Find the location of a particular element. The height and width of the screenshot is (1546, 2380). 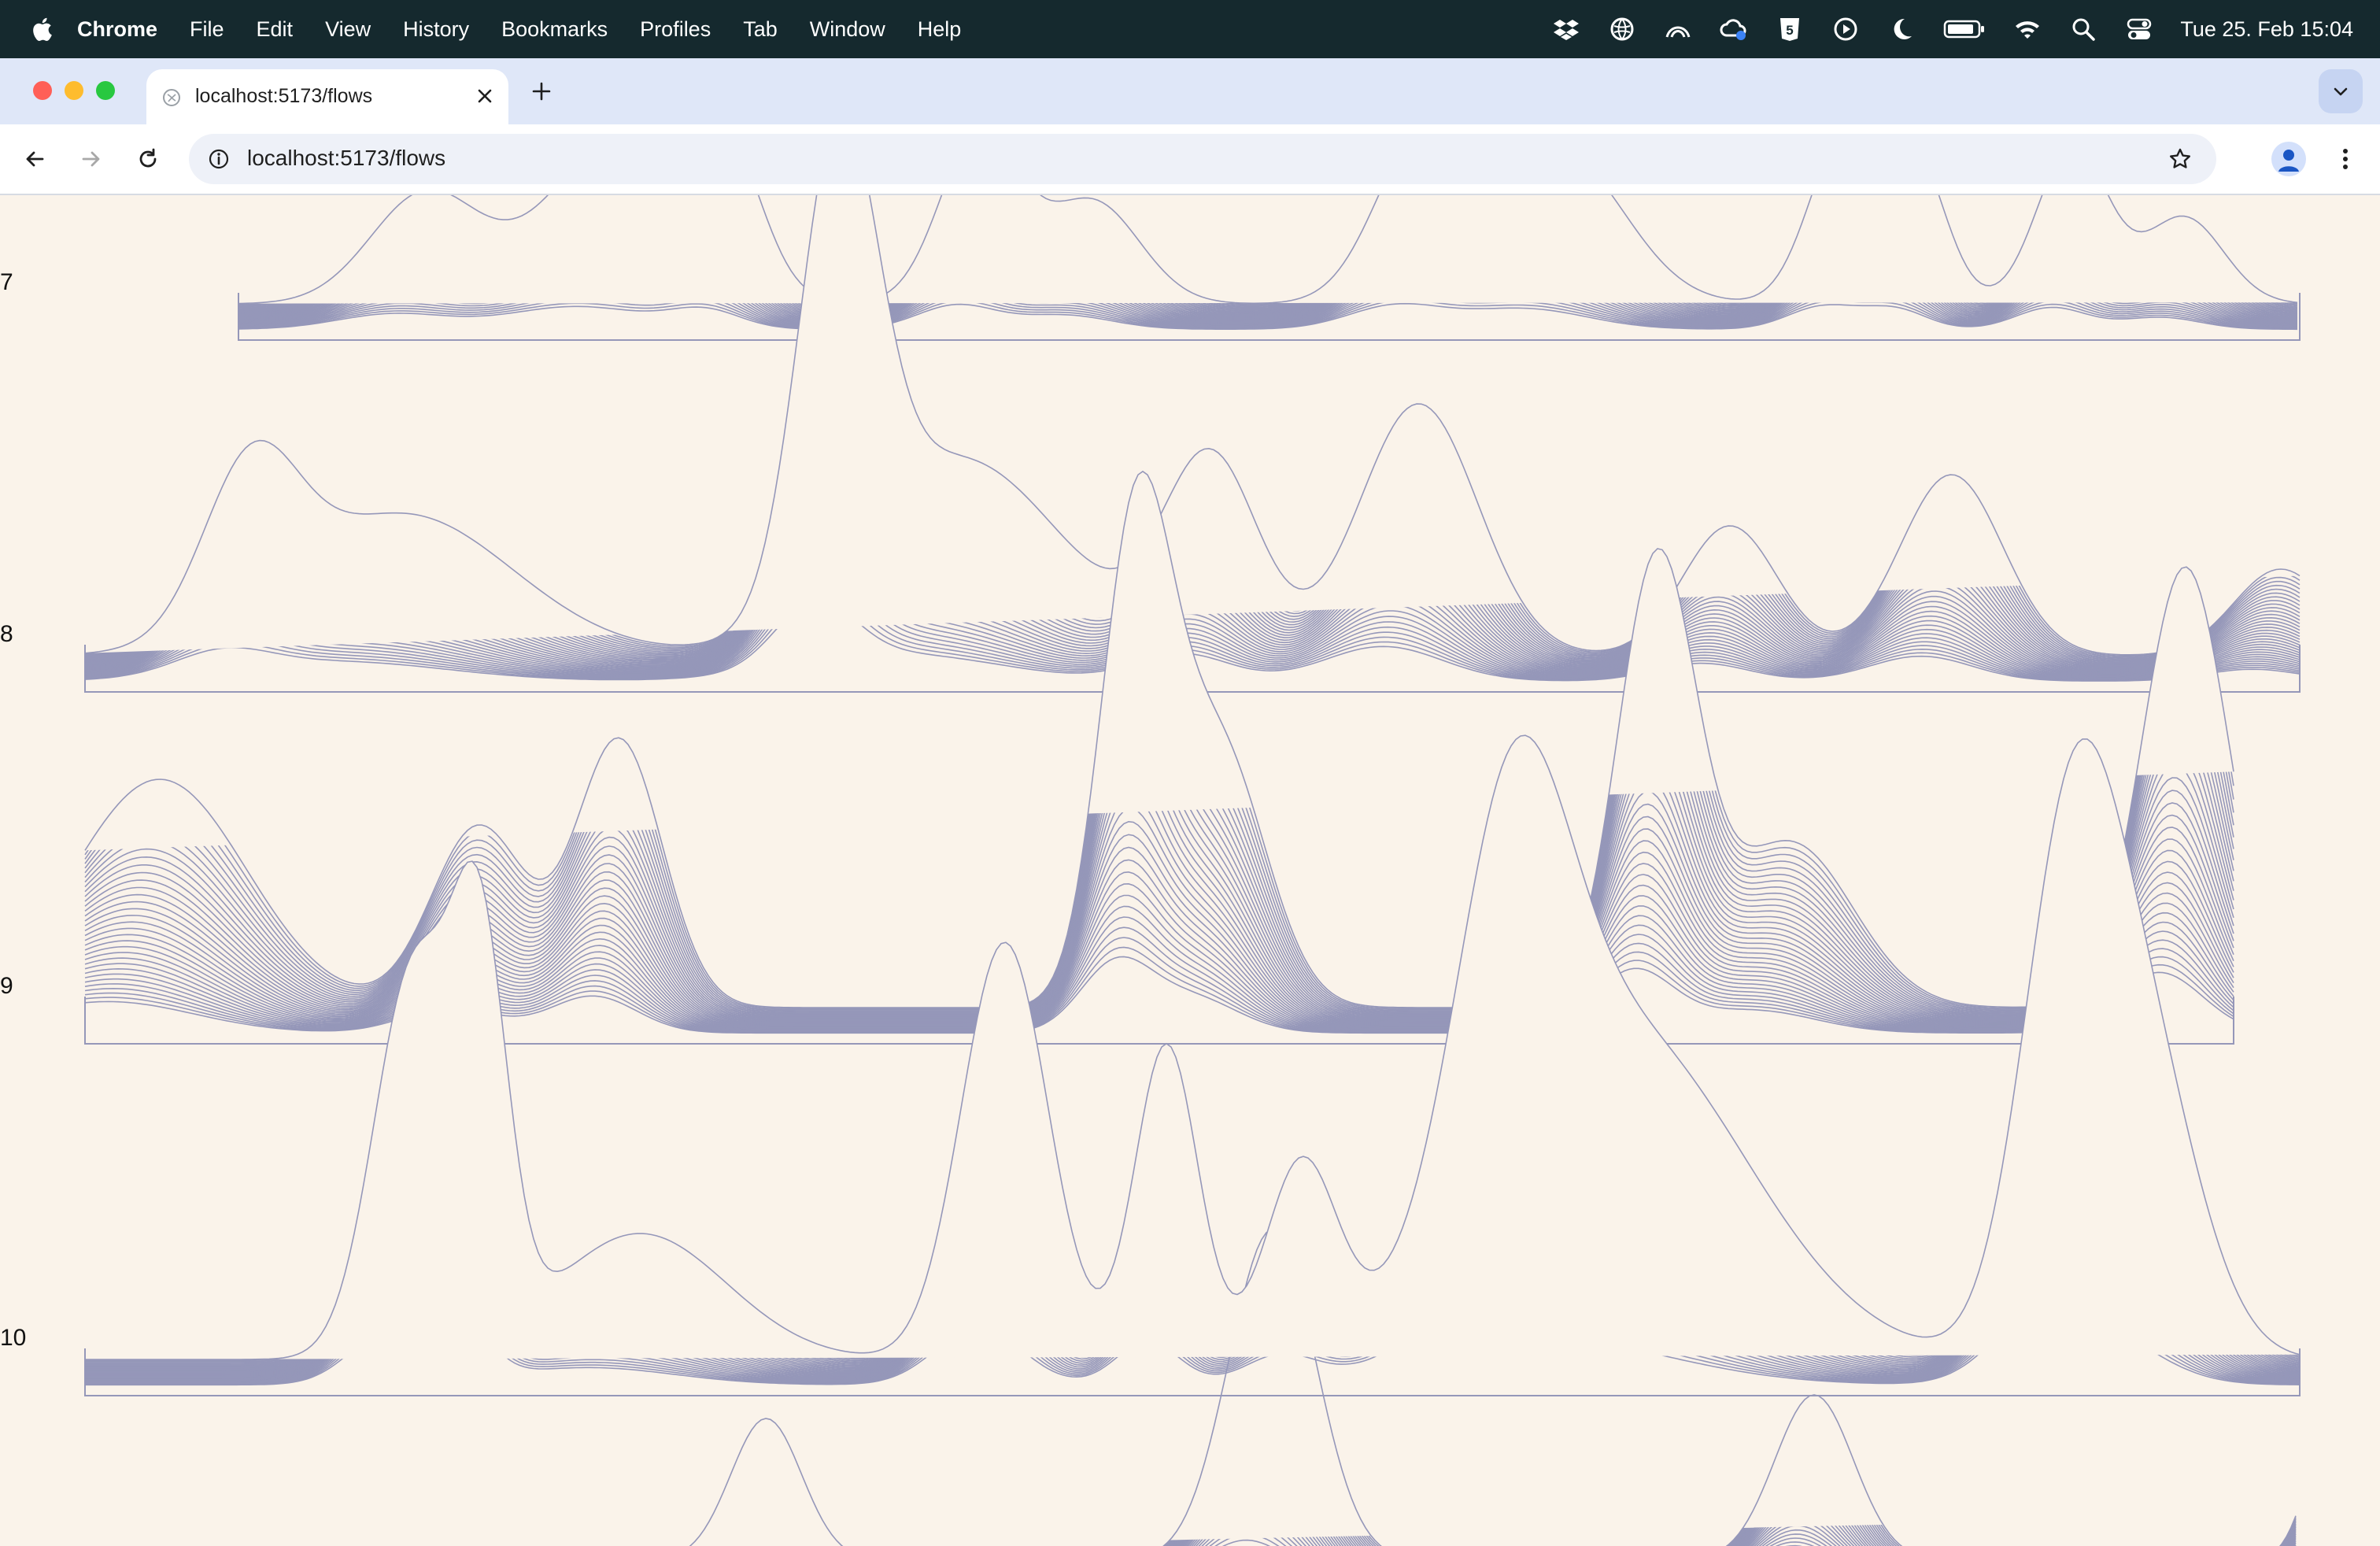

wifi-icon is located at coordinates (2027, 29).